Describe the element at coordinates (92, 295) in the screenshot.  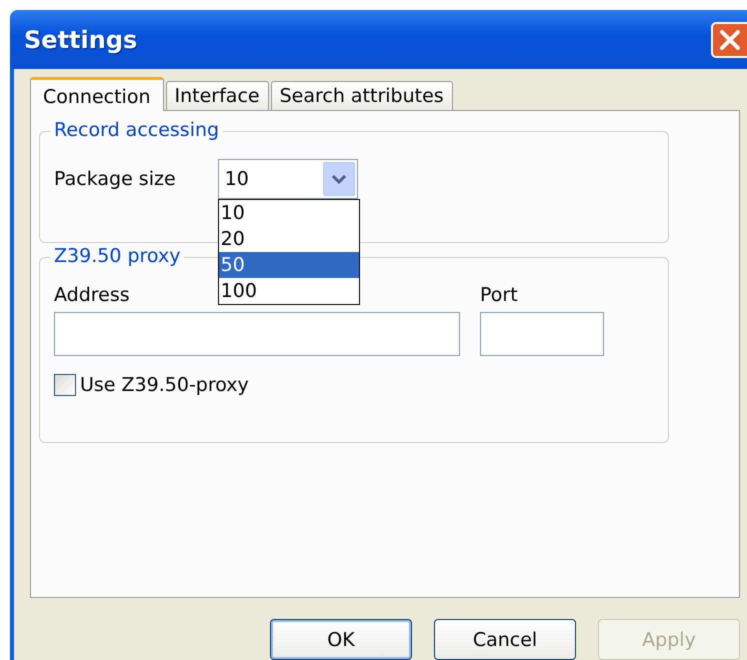
I see `field-label: Address` at that location.